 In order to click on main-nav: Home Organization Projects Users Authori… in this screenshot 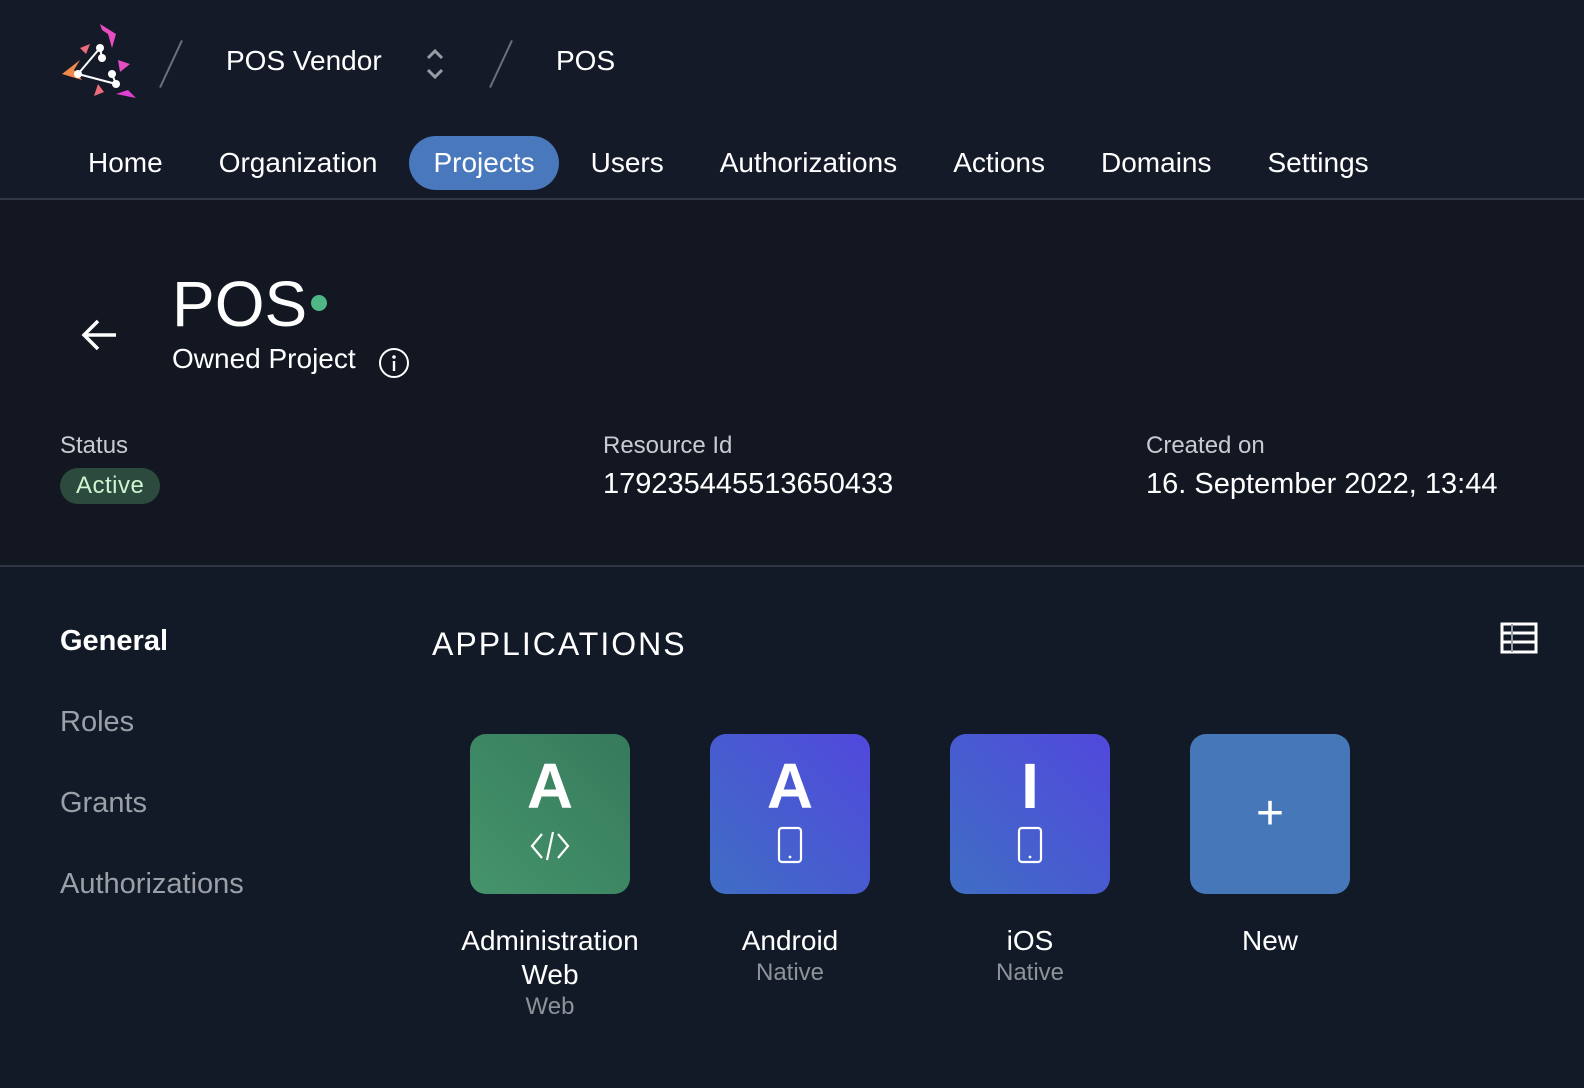, I will do `click(732, 163)`.